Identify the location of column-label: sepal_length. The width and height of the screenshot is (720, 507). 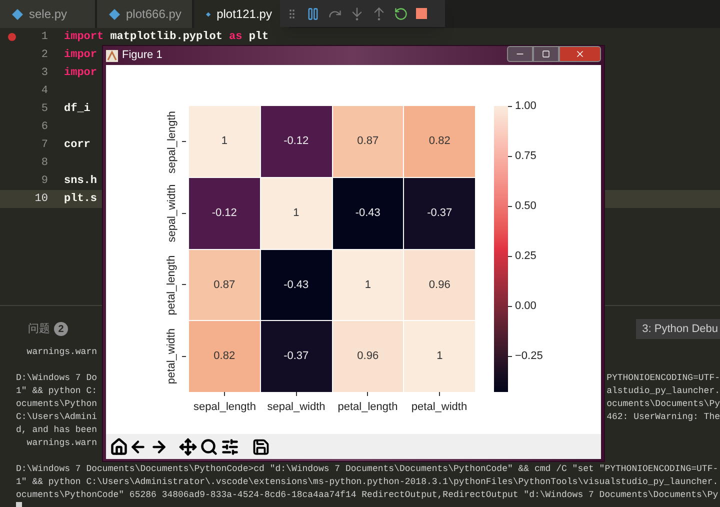
(225, 407).